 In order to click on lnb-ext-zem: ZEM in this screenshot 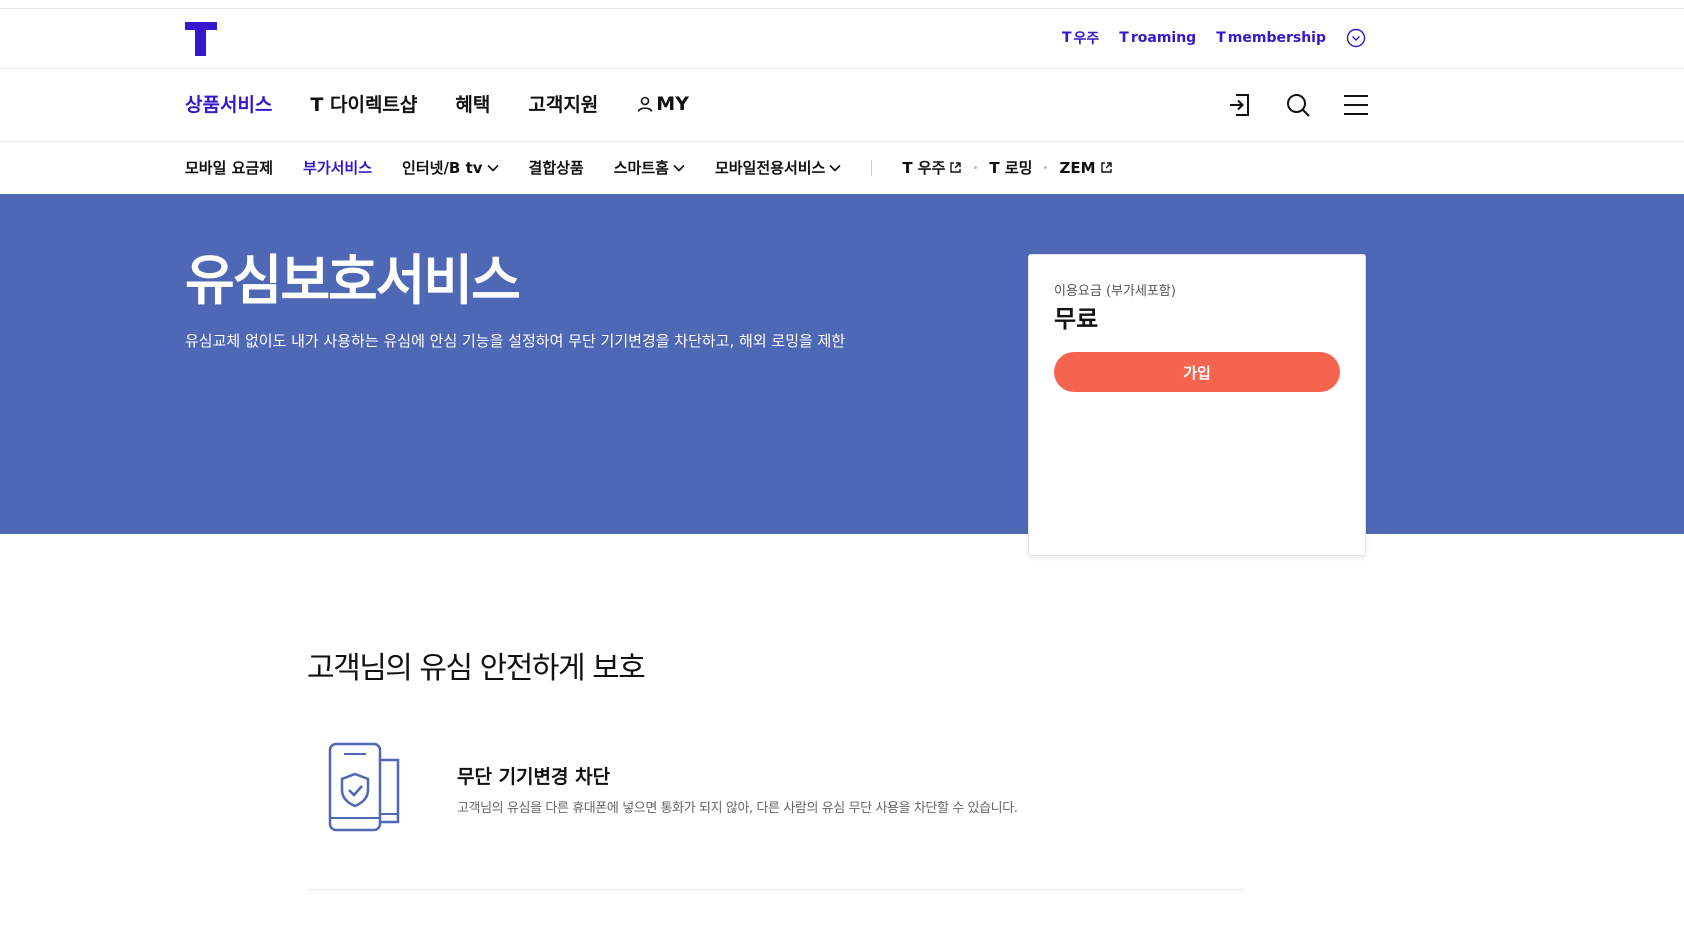, I will do `click(1085, 168)`.